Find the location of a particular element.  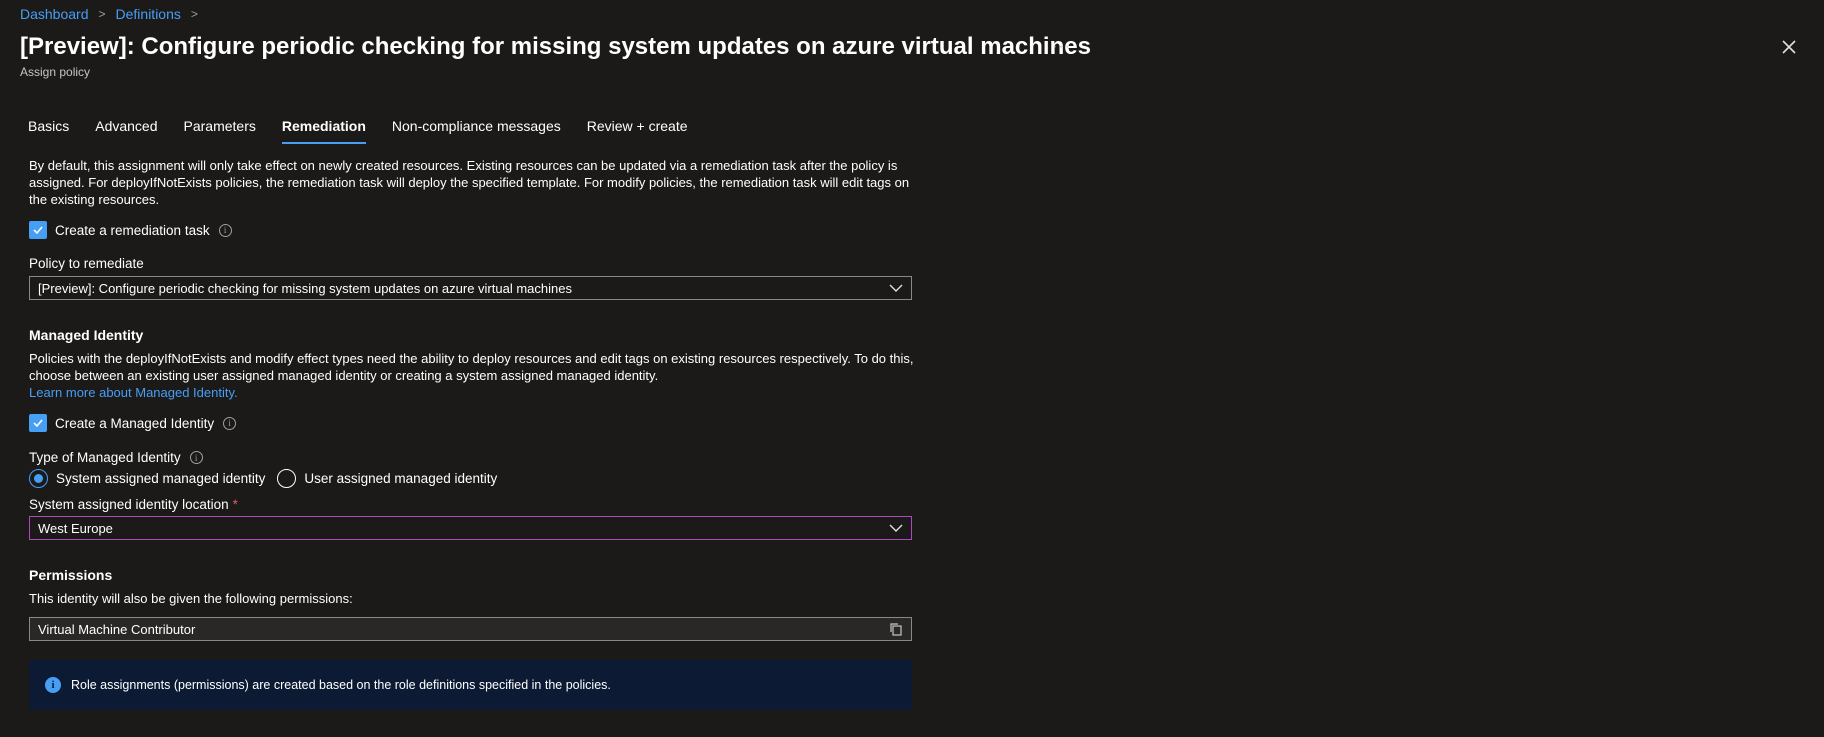

identity-location-label: System assigned identity location * is located at coordinates (133, 504).